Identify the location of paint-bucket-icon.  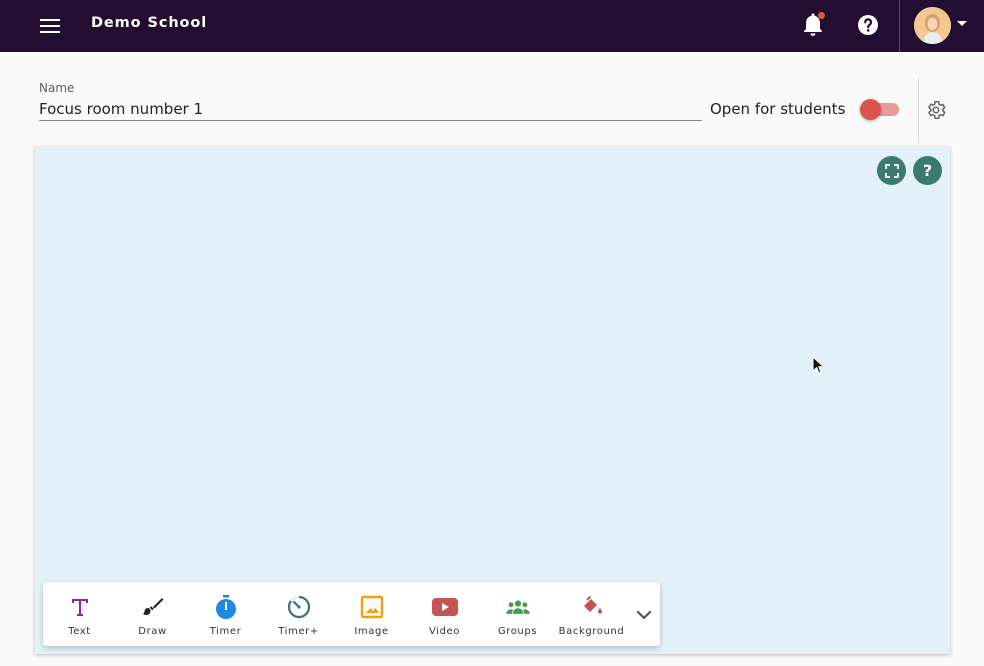
(592, 607).